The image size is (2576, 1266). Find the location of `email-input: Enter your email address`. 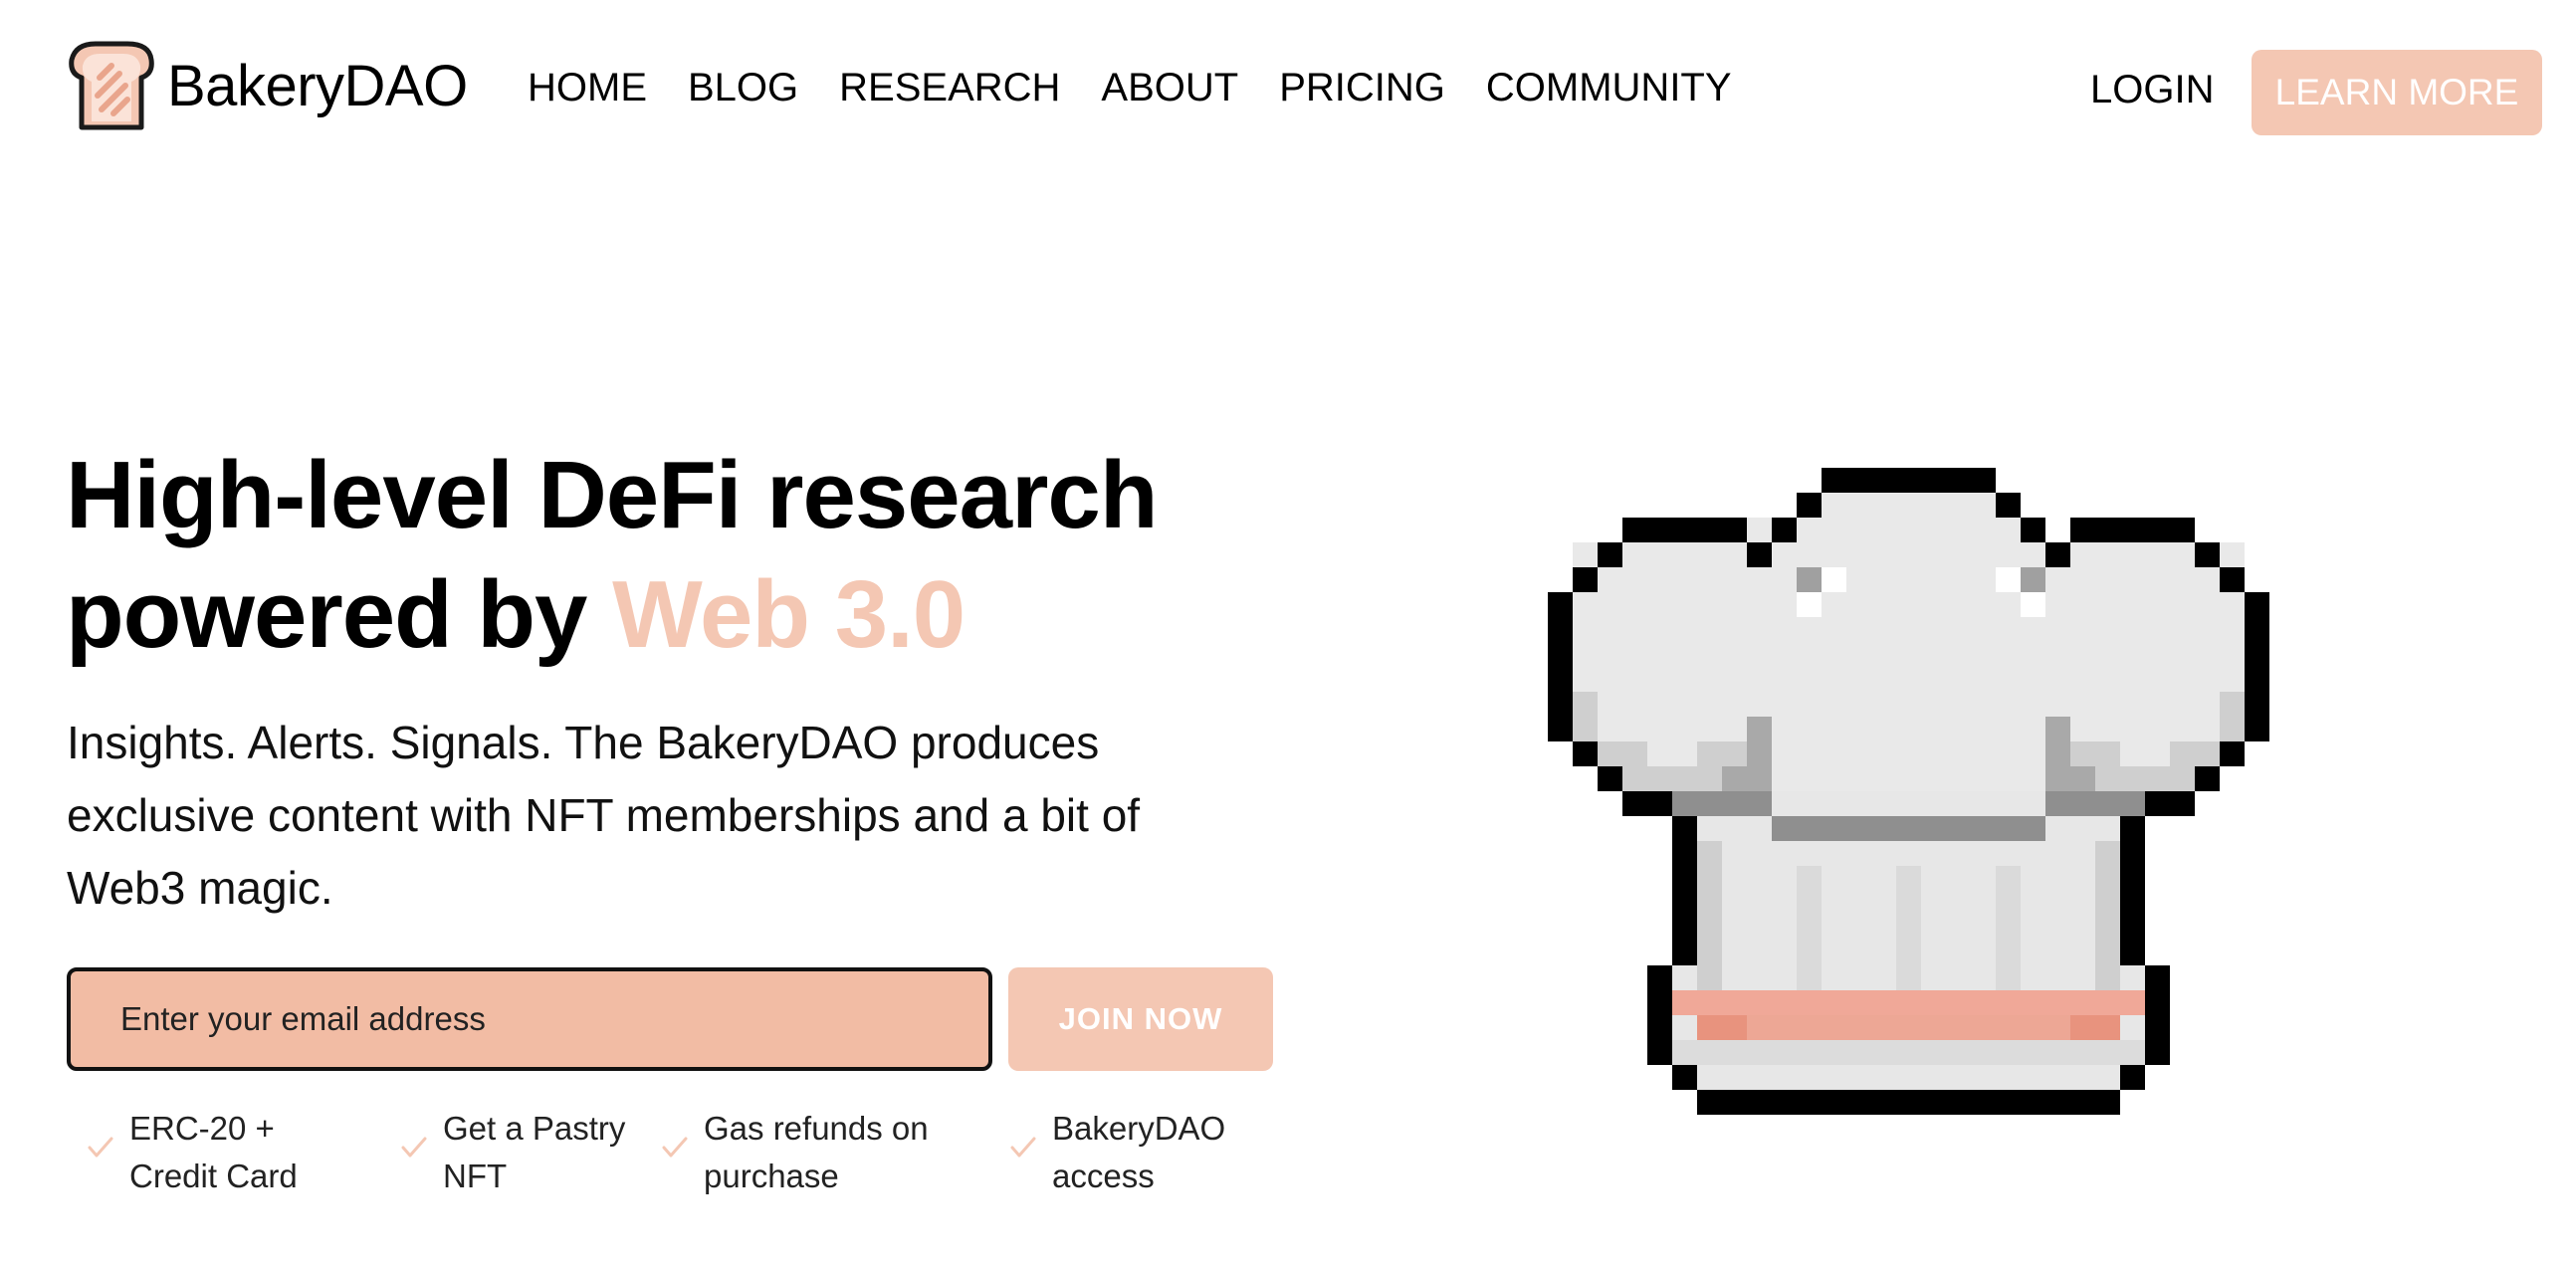

email-input: Enter your email address is located at coordinates (529, 1019).